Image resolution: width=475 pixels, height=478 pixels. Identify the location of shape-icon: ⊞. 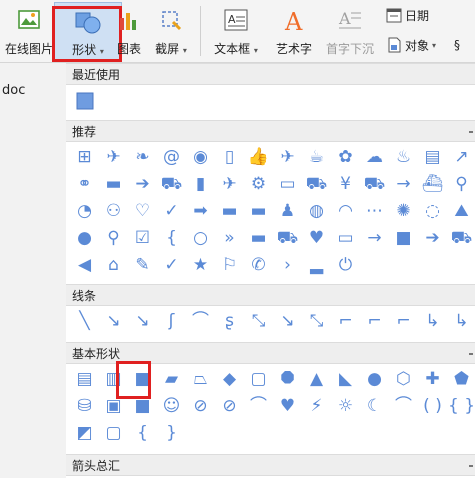
(84, 157).